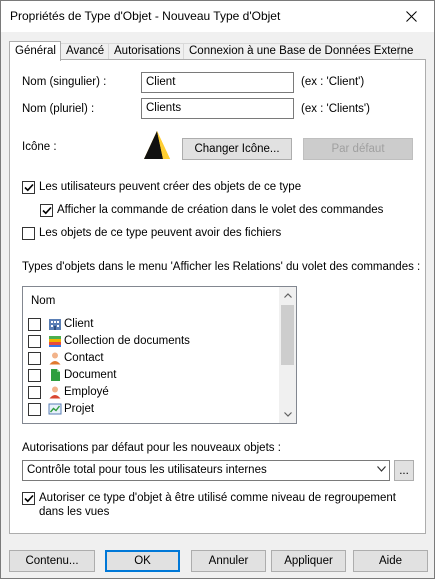  Describe the element at coordinates (157, 145) in the screenshot. I see `object-type-icon` at that location.